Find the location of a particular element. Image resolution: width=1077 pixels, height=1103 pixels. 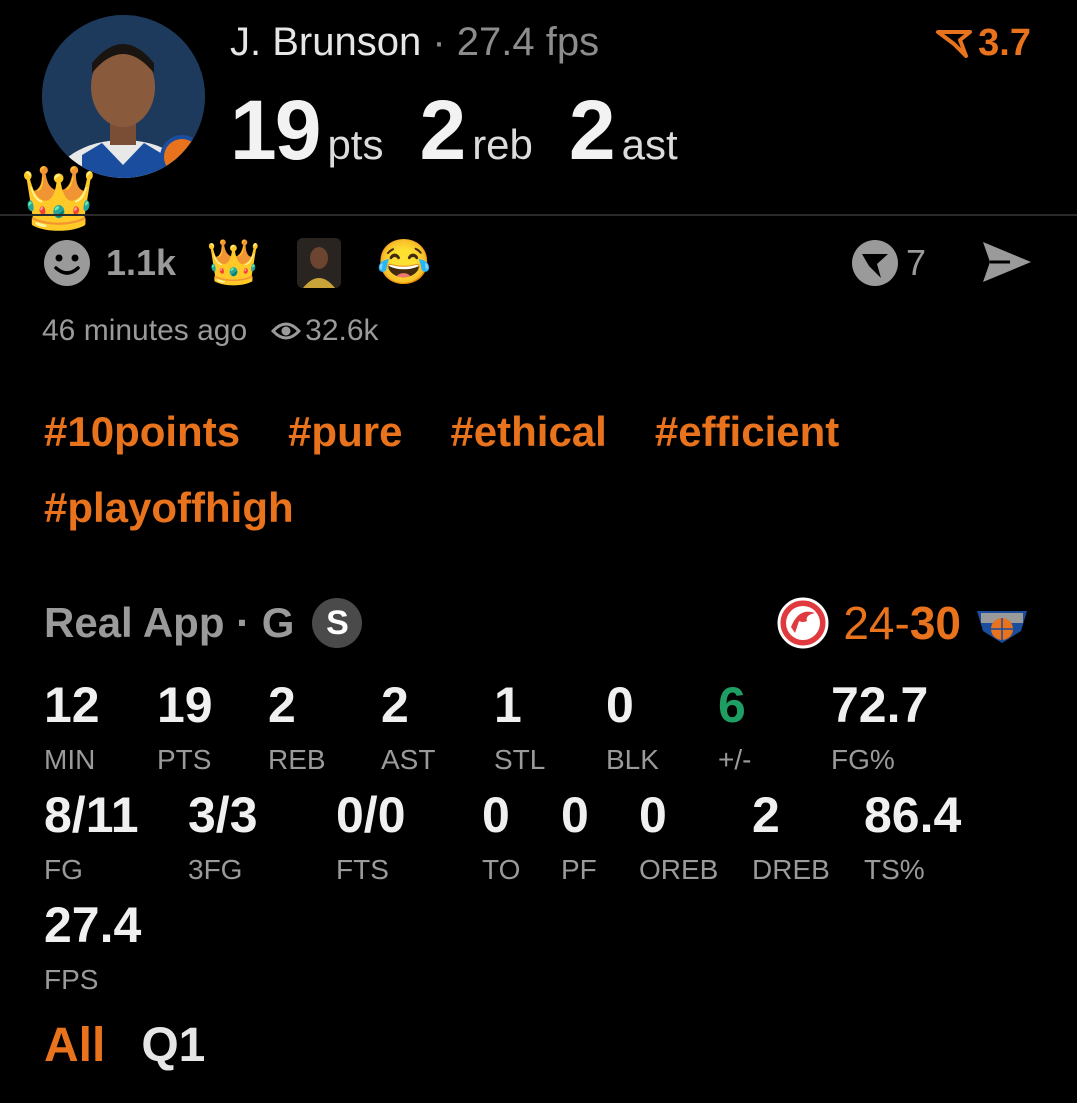

stat-fts: 0/0 FTS is located at coordinates (371, 838).